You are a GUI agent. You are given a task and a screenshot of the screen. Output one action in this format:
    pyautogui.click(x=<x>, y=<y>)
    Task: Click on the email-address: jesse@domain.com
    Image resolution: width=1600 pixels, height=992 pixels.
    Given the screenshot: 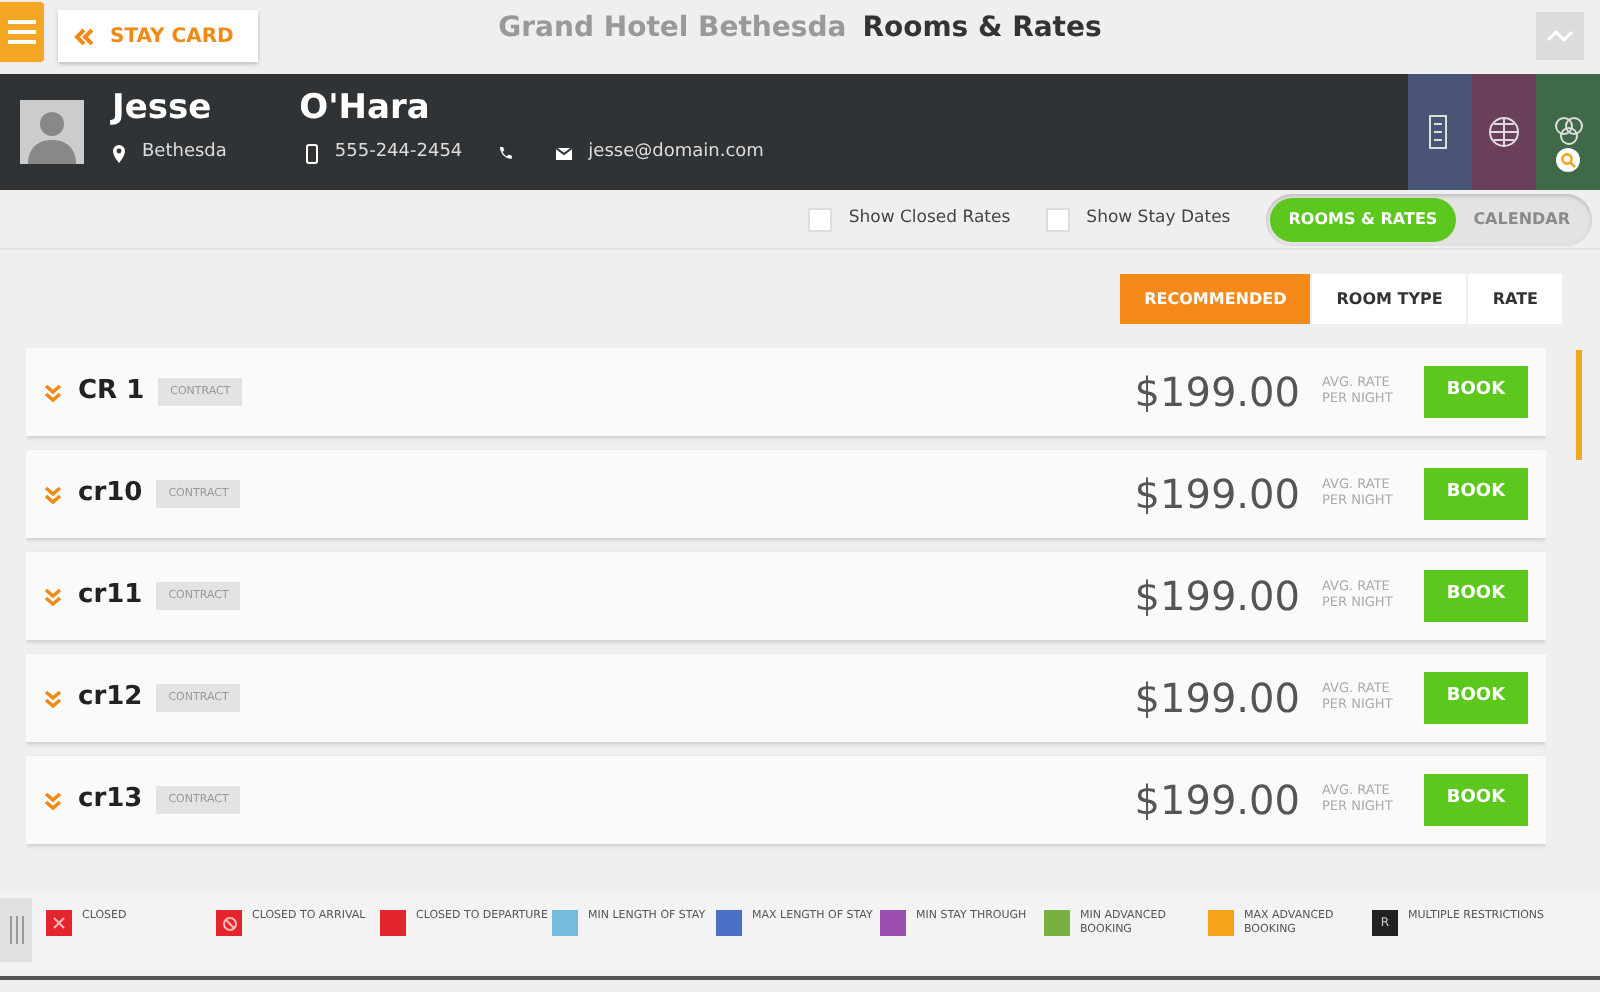 What is the action you would take?
    pyautogui.click(x=676, y=153)
    